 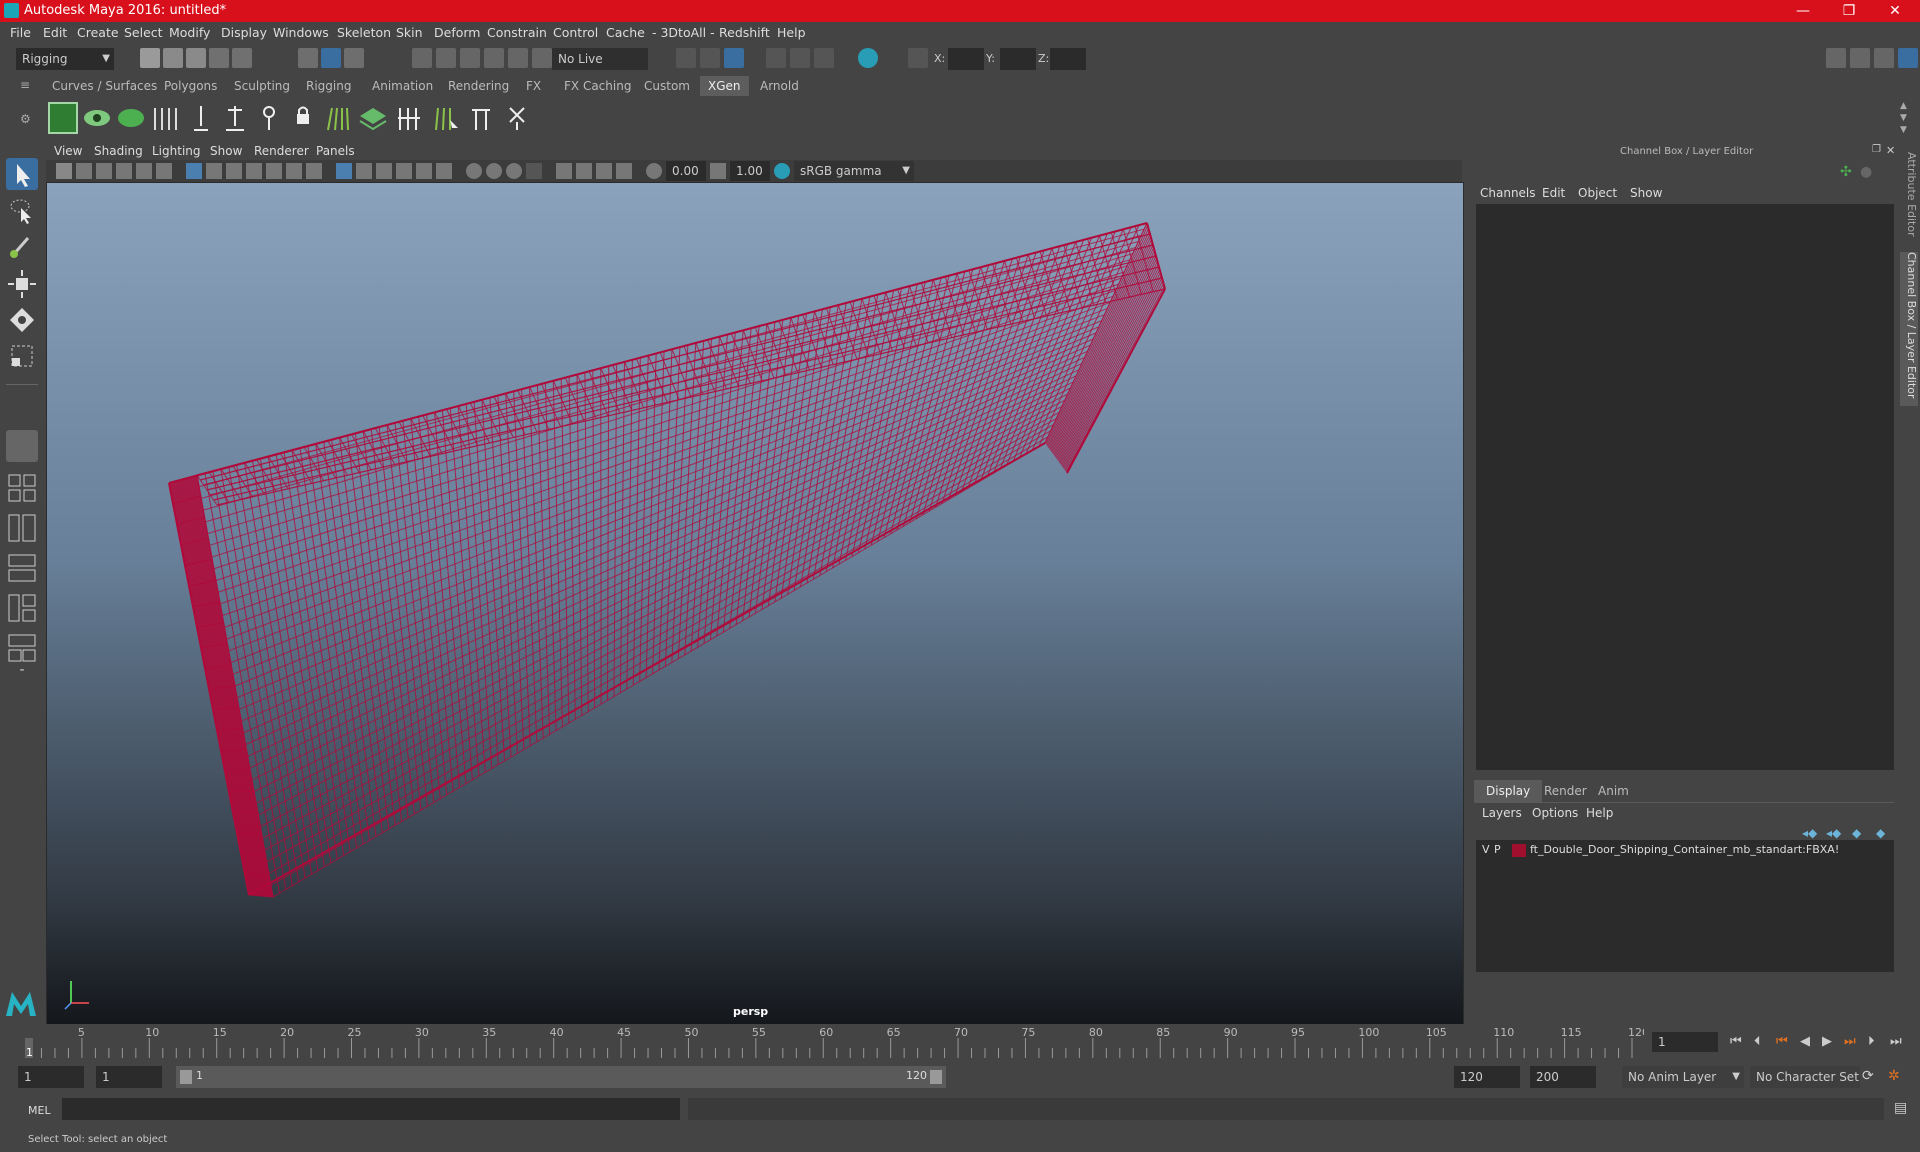 I want to click on play-forwards-icon: ▶, so click(x=1827, y=1041).